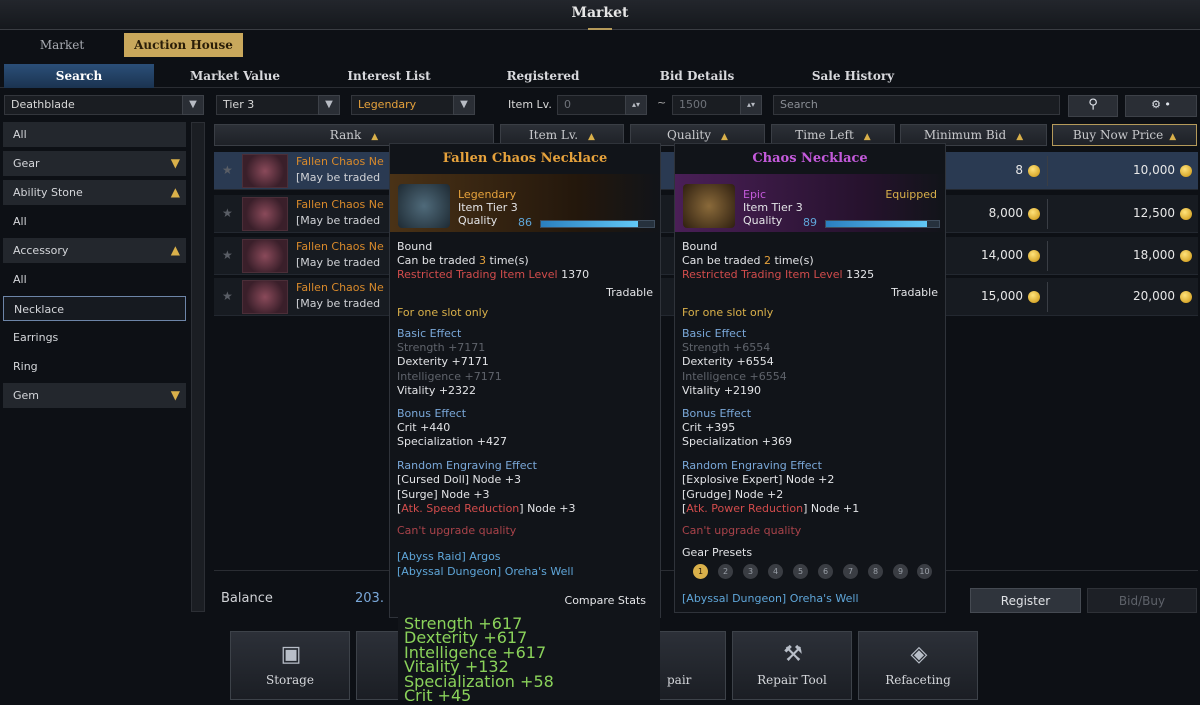  I want to click on search-input: Search, so click(916, 105).